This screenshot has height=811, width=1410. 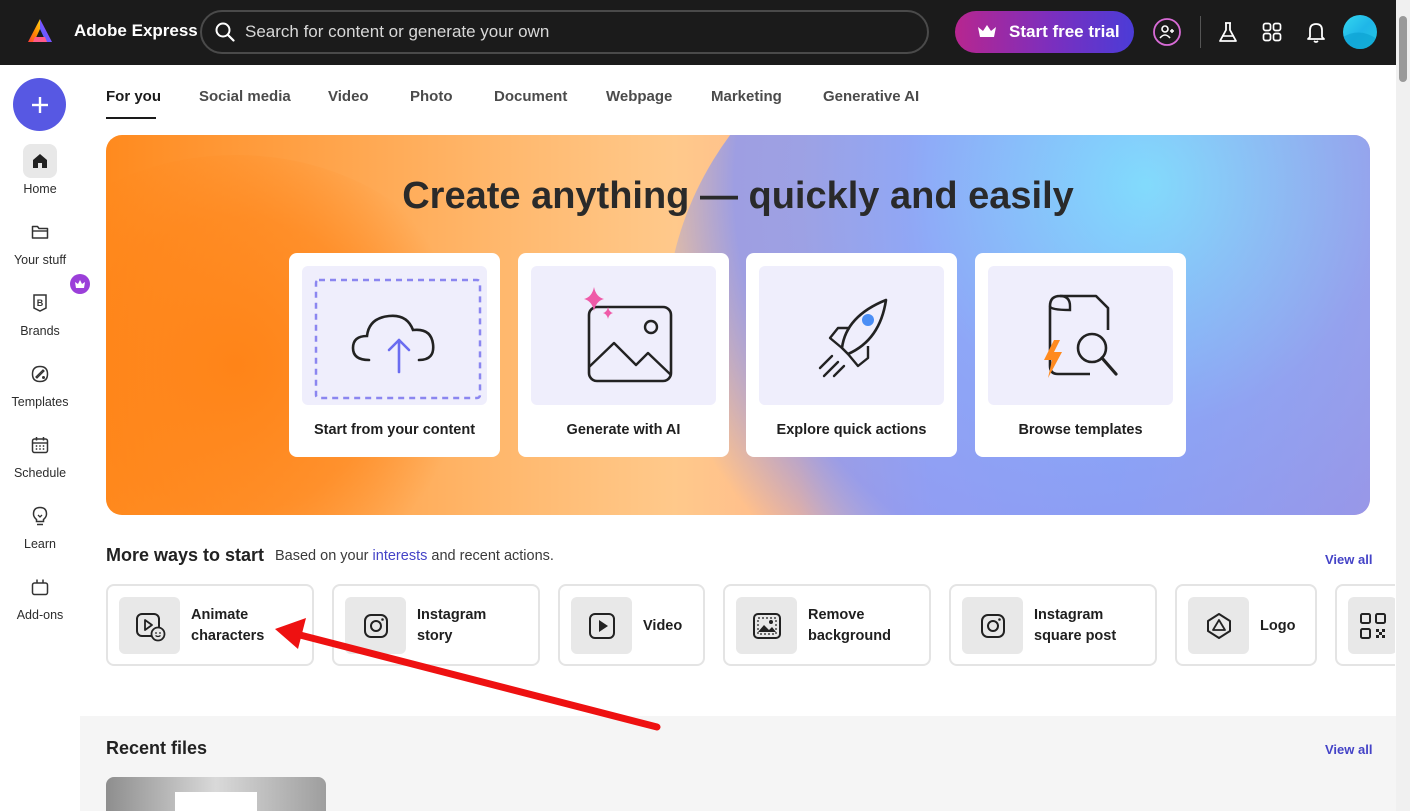 I want to click on sidebar-item-brands: B Brands, so click(x=45, y=312).